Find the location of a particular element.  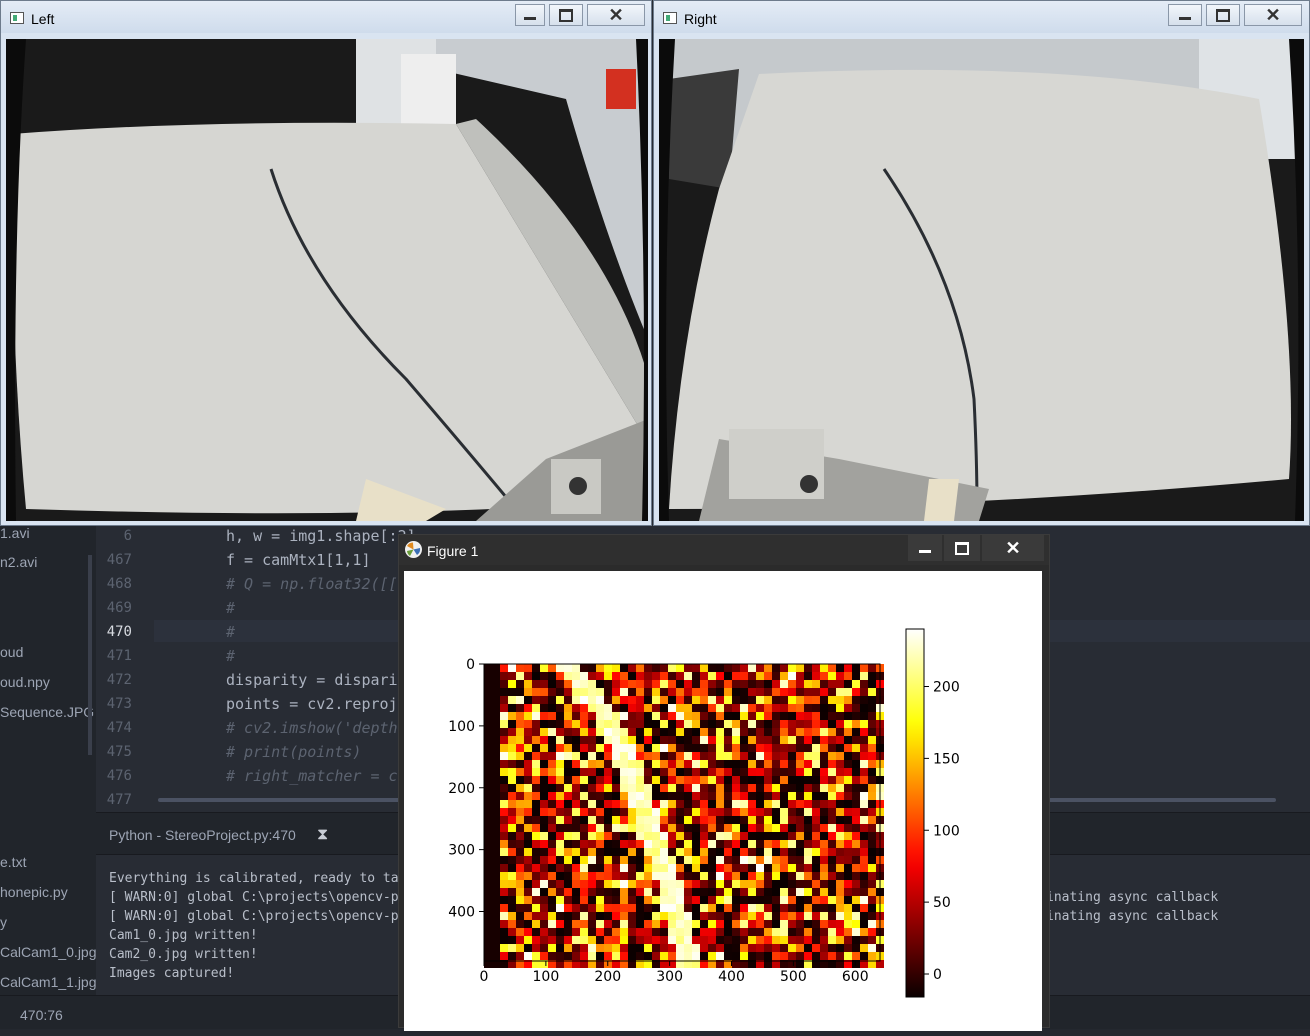

line-number: 470 is located at coordinates (119, 632).